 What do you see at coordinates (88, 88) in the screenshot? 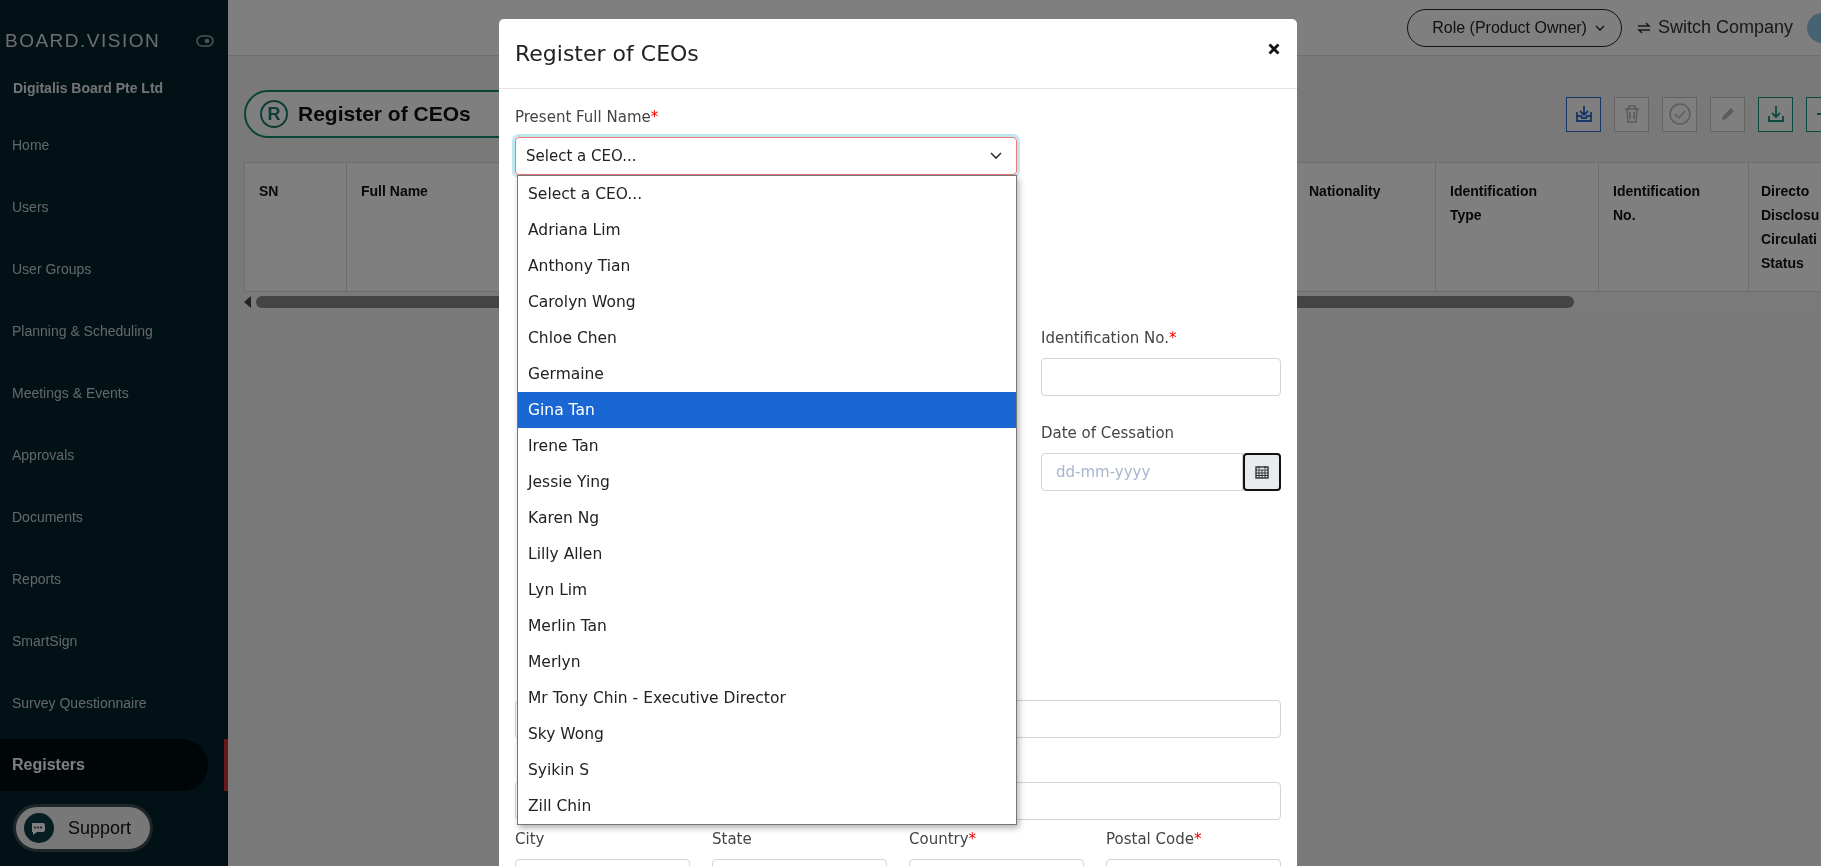
I see `company-name: Digitalis Board Pte Ltd` at bounding box center [88, 88].